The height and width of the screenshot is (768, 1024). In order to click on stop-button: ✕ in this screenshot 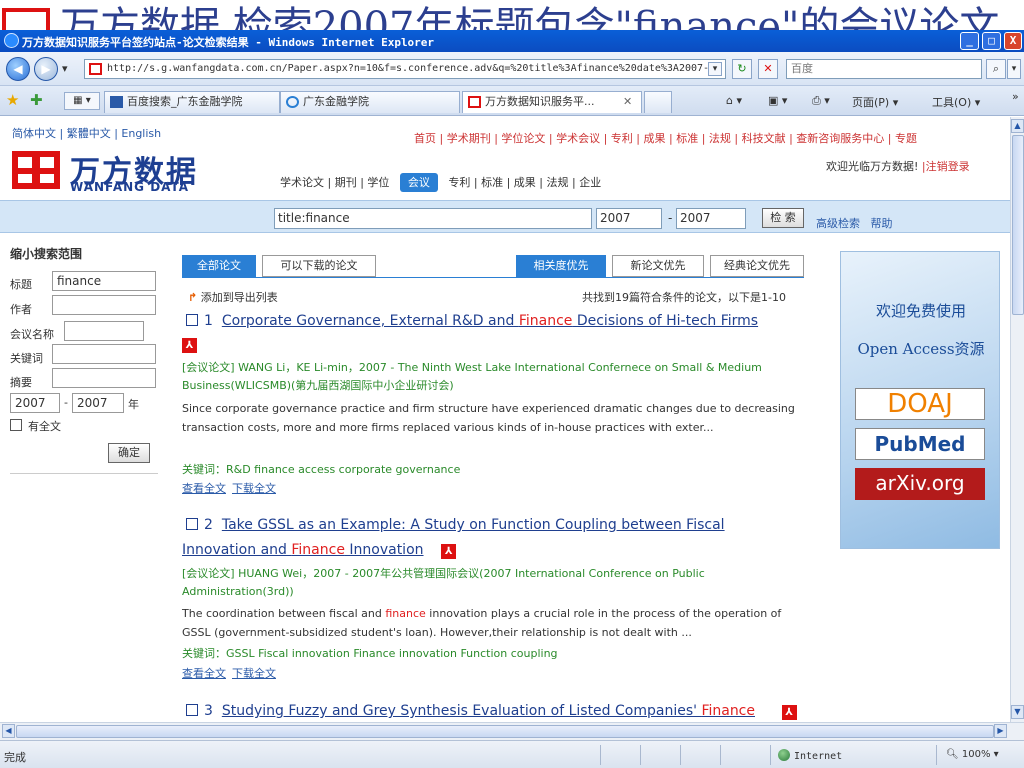, I will do `click(768, 69)`.